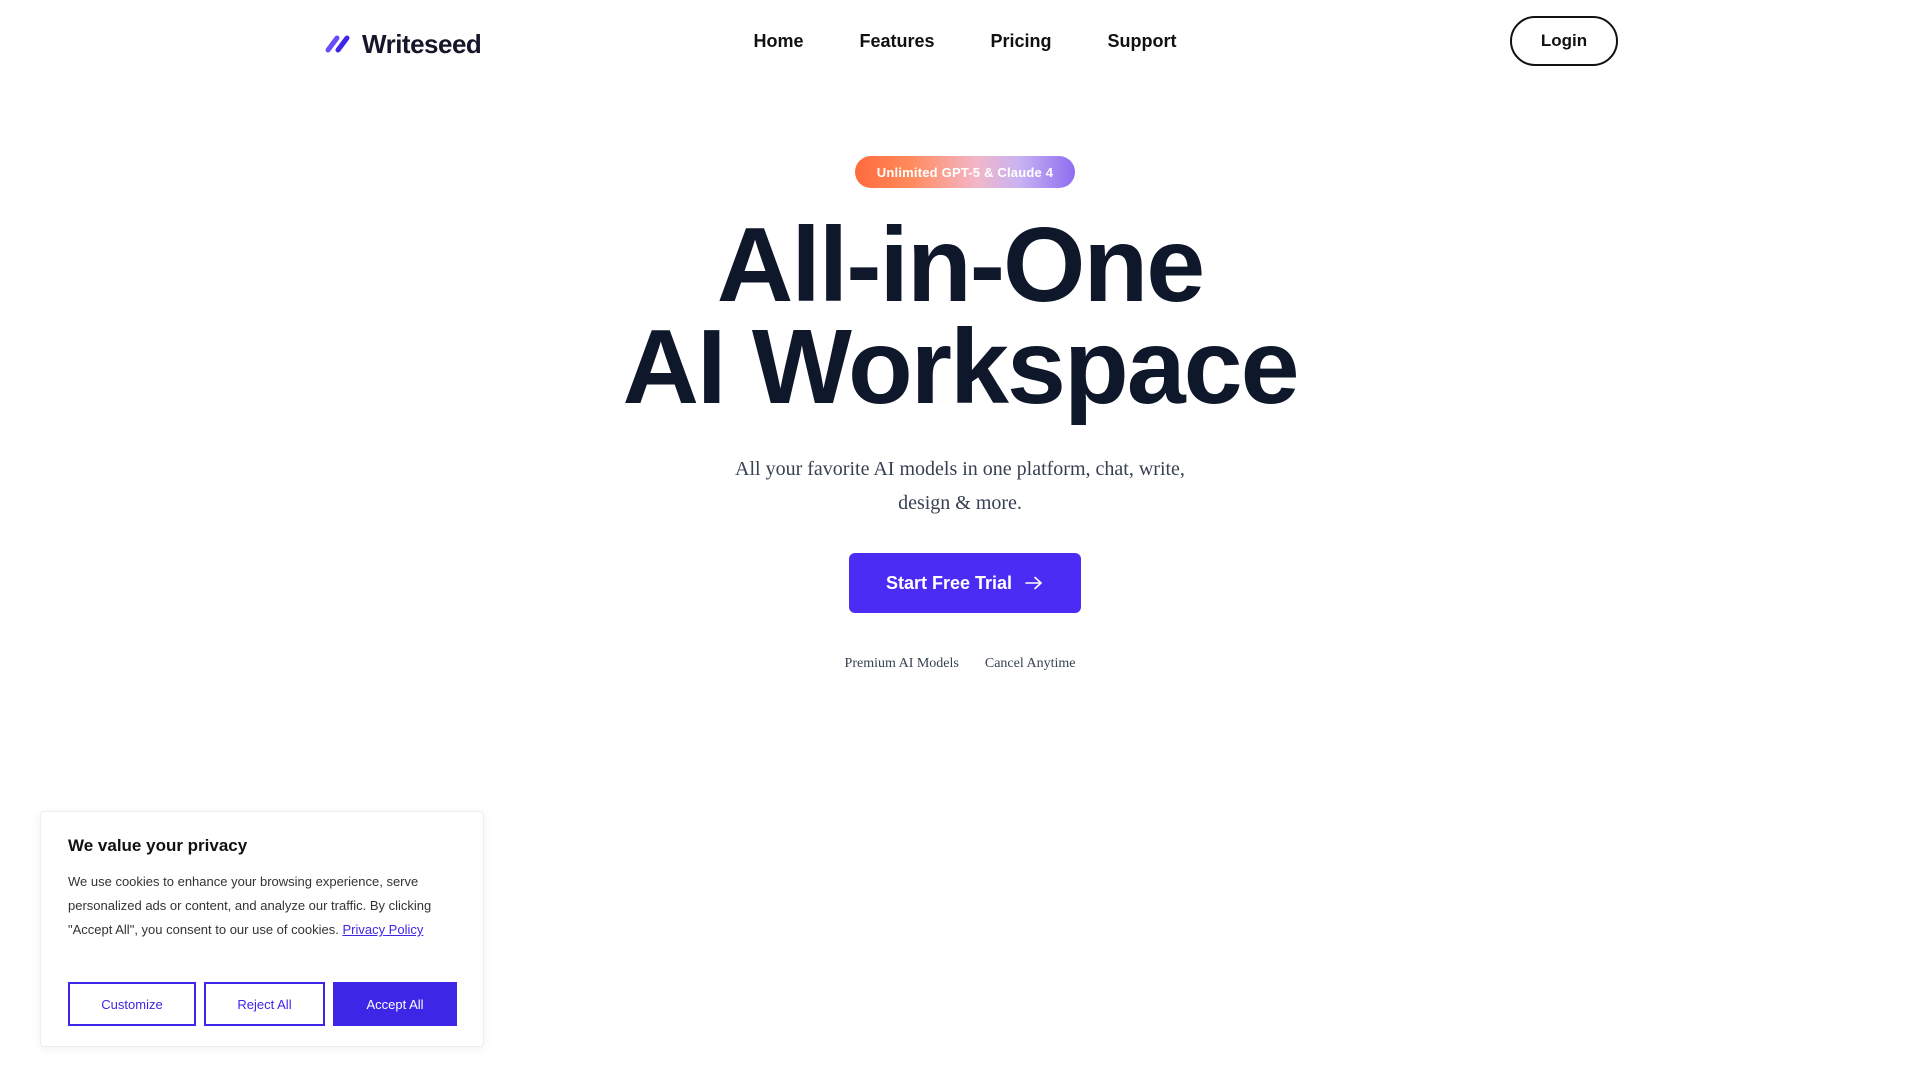  I want to click on reject-all-button: Reject All, so click(264, 1004).